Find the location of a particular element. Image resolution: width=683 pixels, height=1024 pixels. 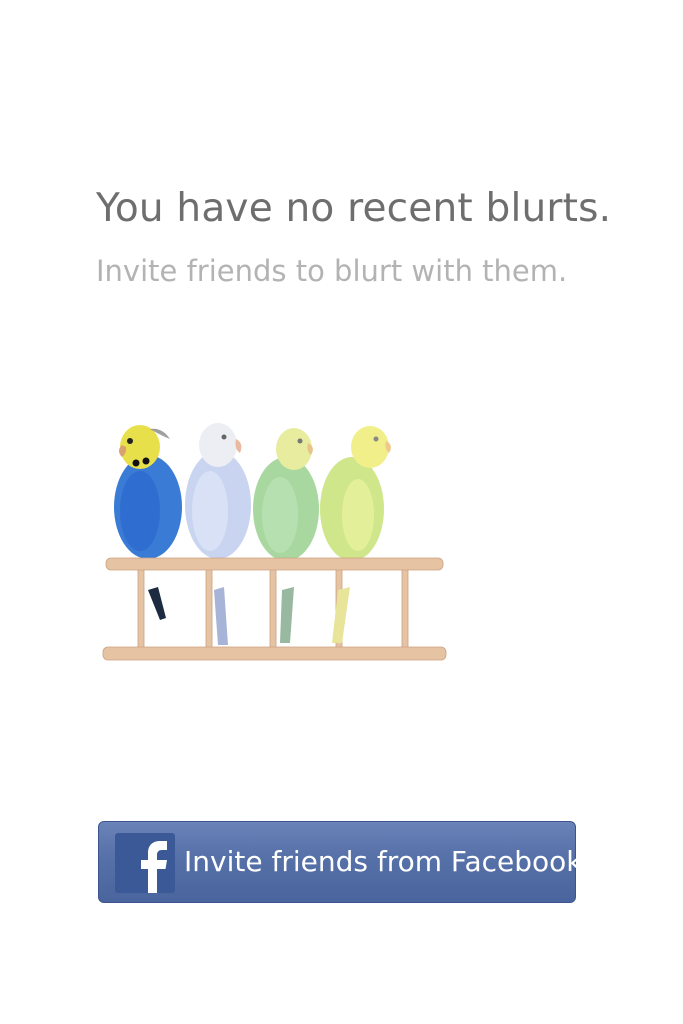

invite-facebook-button: Invite friends from Facebook is located at coordinates (340, 862).